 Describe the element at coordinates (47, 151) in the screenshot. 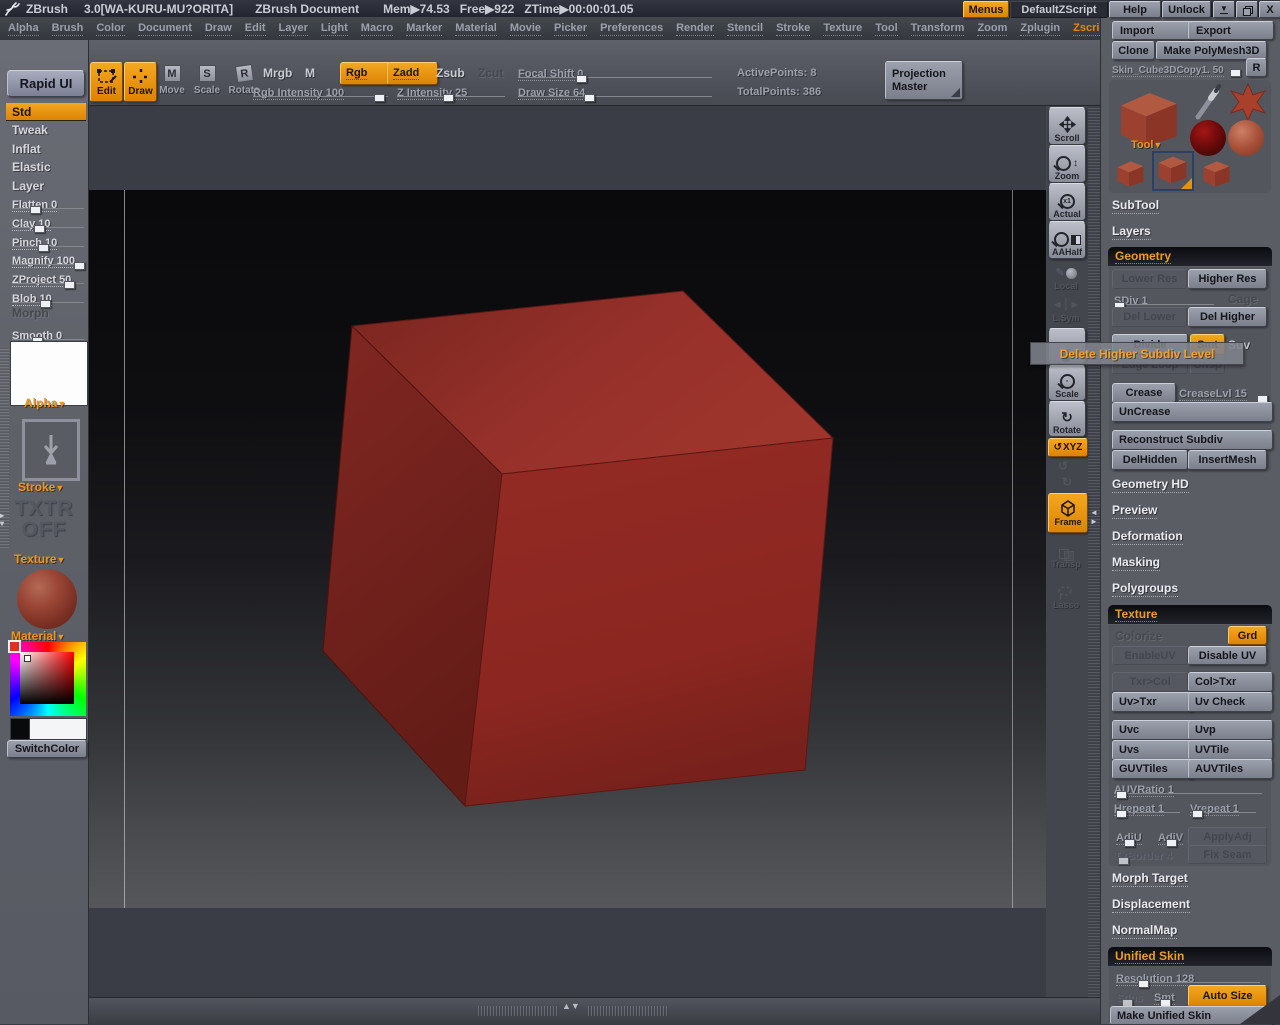

I see `brush-inflat: Inflat` at that location.